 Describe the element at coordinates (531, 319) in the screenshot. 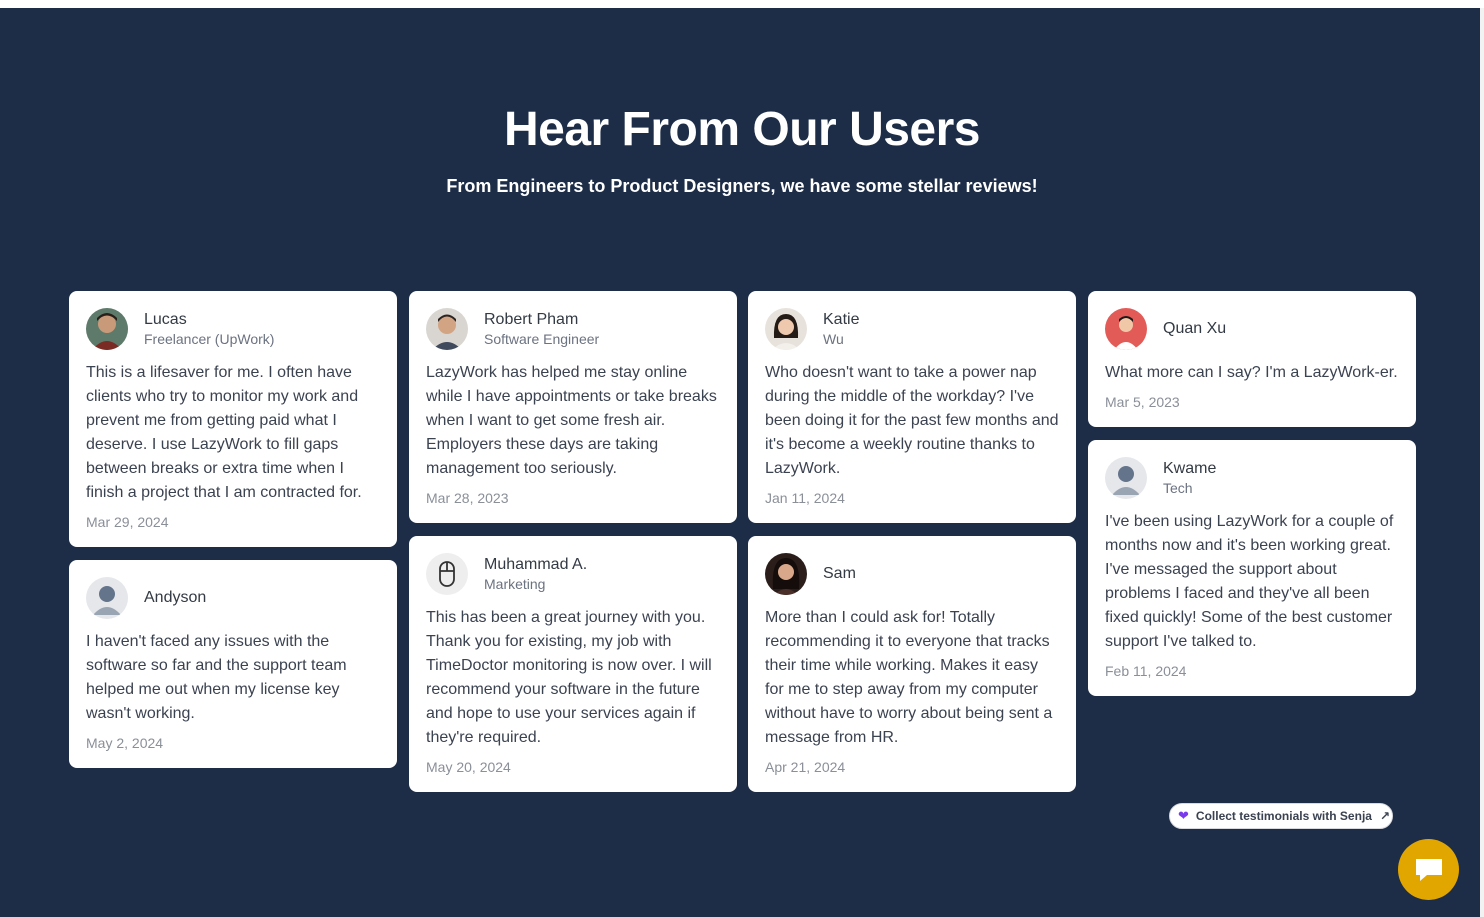

I see `reviewer-name: Robert Pham` at that location.